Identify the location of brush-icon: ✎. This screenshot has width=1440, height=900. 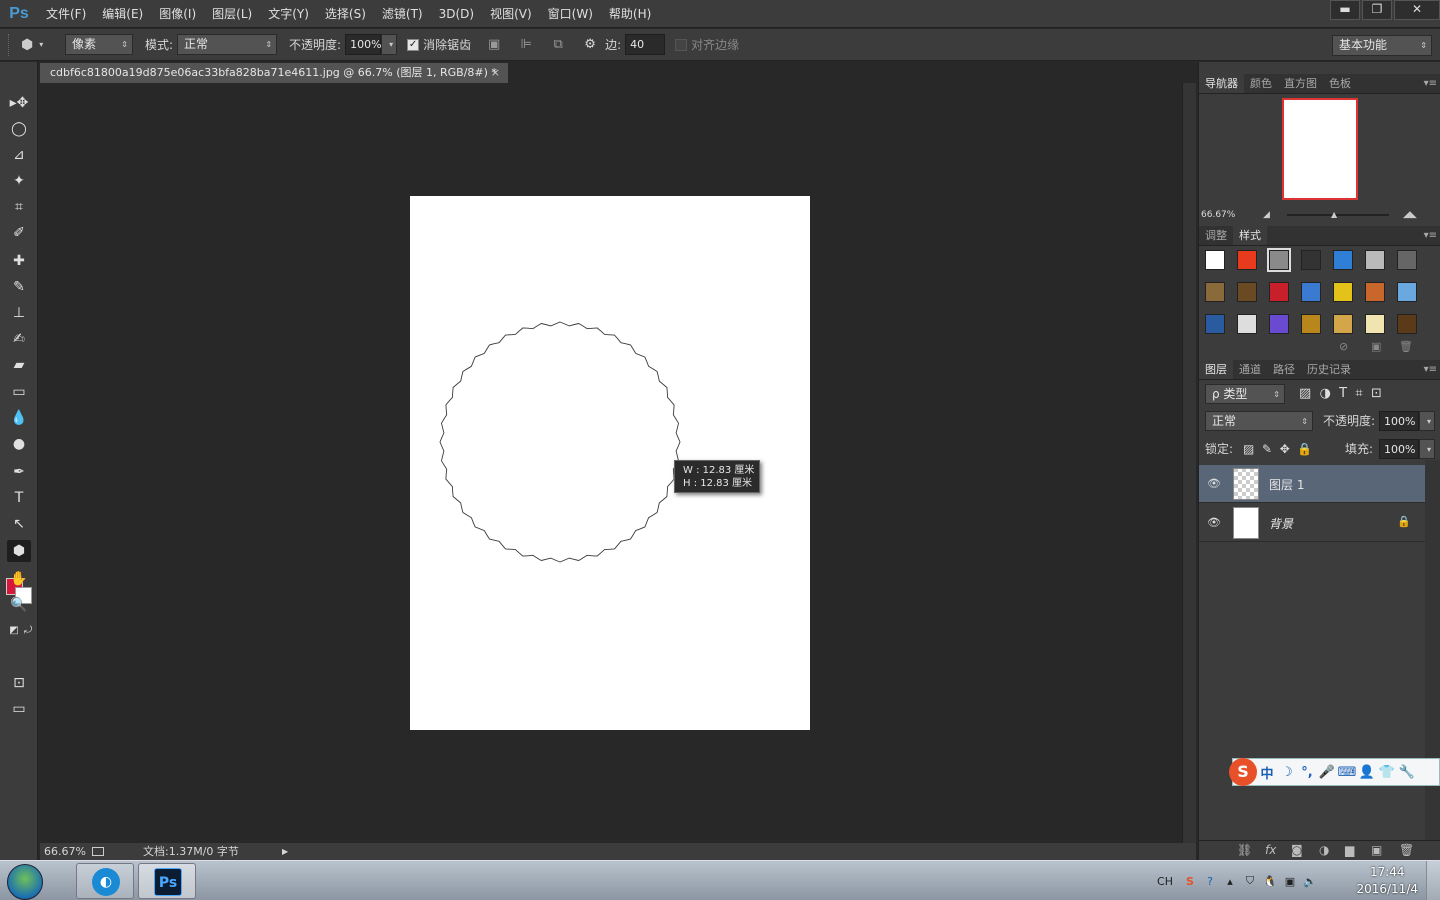
(19, 287).